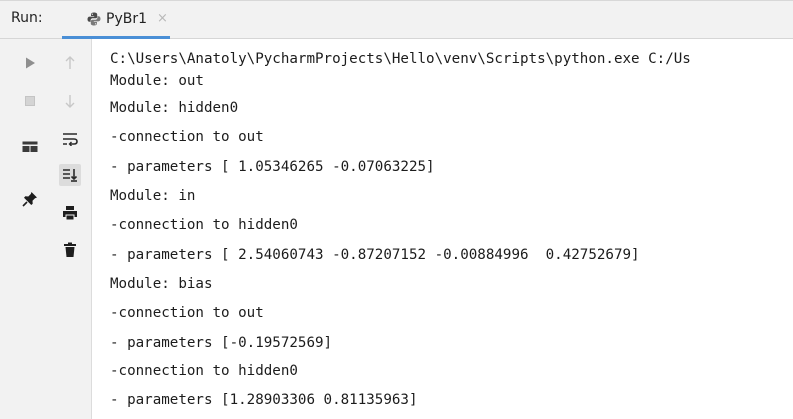 The image size is (793, 419). I want to click on left-toolbar-secondary, so click(72, 229).